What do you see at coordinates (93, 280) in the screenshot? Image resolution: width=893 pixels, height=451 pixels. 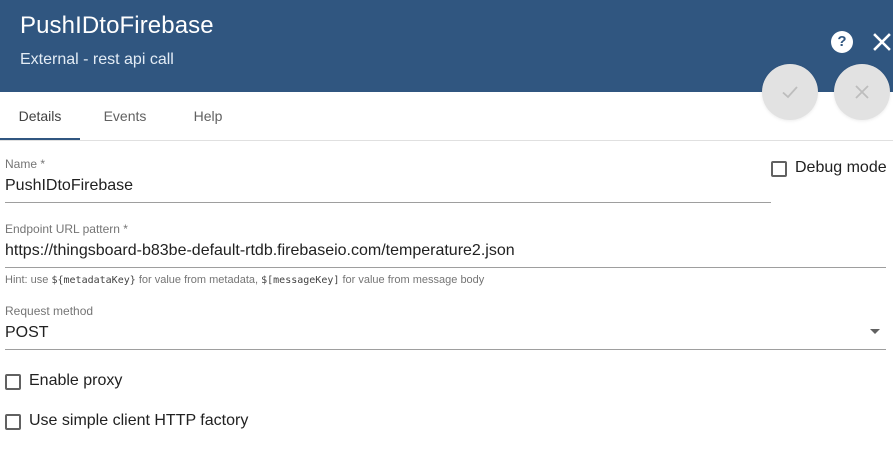 I see `hint-metadata-key: ${metadataKey}` at bounding box center [93, 280].